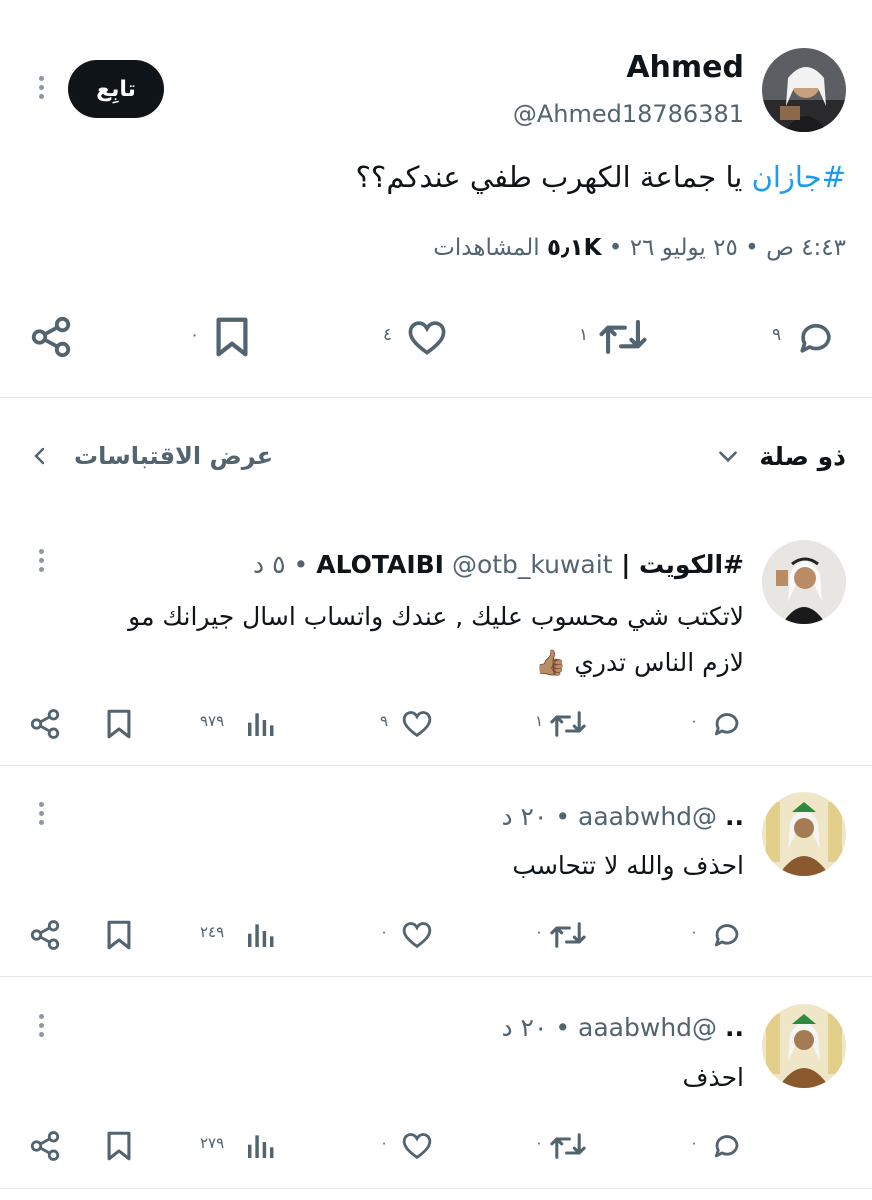 The width and height of the screenshot is (872, 1200). Describe the element at coordinates (280, 564) in the screenshot. I see `reply-time: • ٥ د` at that location.